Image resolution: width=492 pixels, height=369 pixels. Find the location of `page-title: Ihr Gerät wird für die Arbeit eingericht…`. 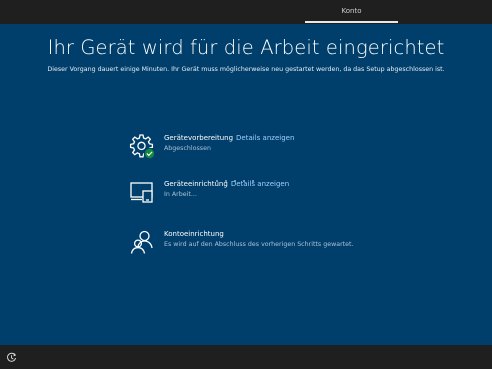

page-title: Ihr Gerät wird für die Arbeit eingericht… is located at coordinates (246, 47).